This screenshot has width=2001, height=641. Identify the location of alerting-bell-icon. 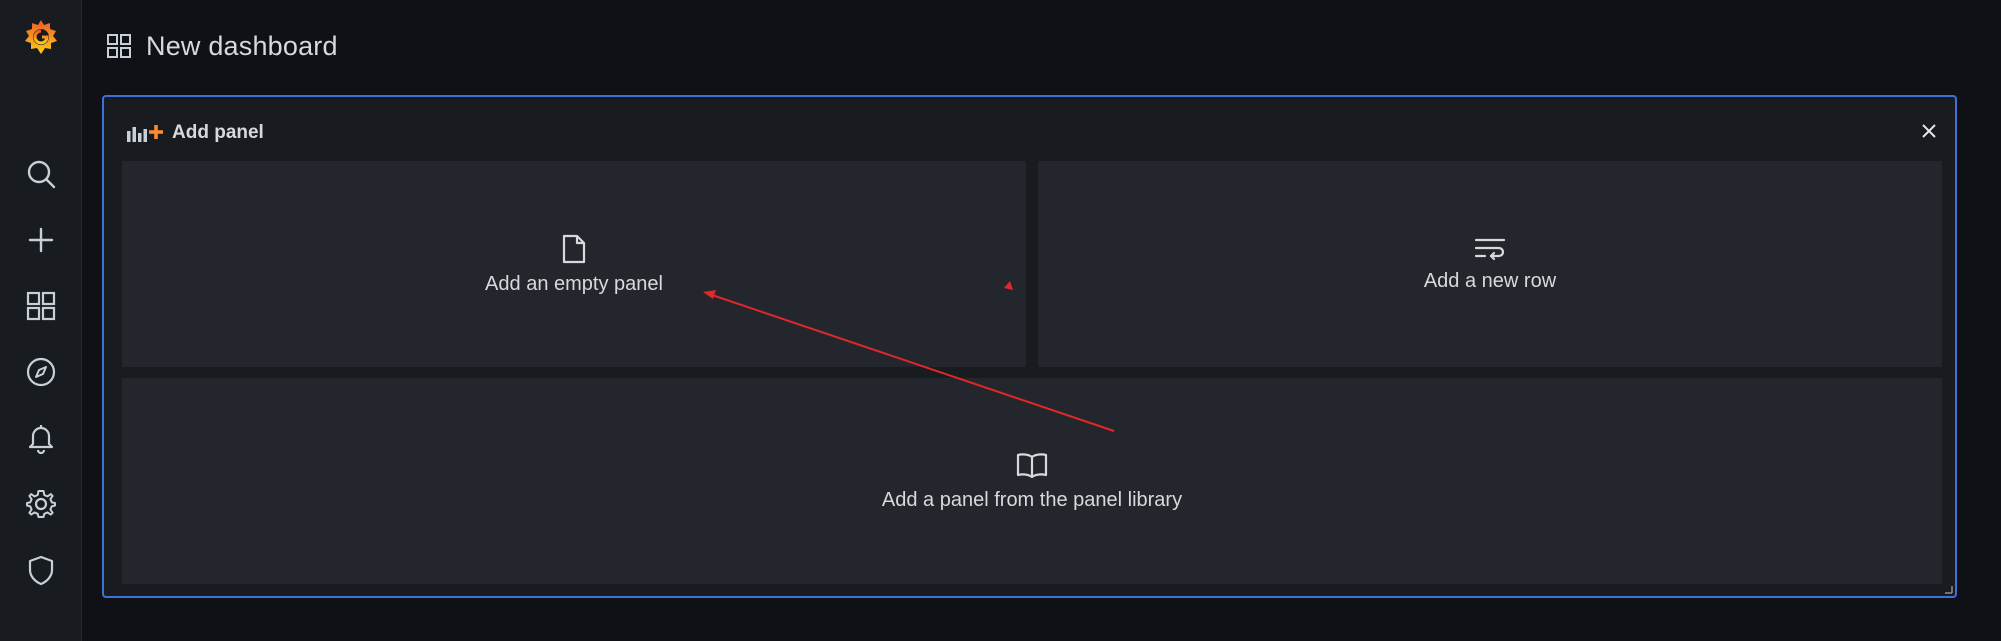
(41, 439).